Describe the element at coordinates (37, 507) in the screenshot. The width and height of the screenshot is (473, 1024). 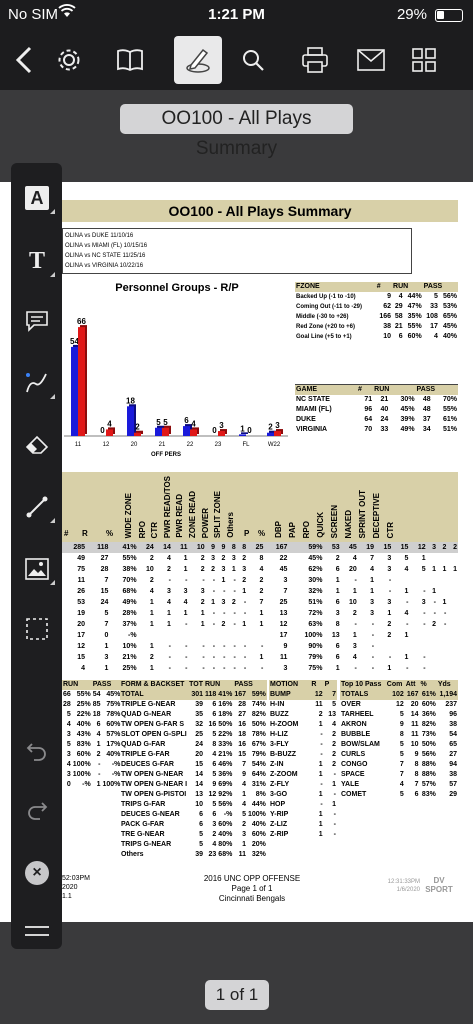
I see `line-icon` at that location.